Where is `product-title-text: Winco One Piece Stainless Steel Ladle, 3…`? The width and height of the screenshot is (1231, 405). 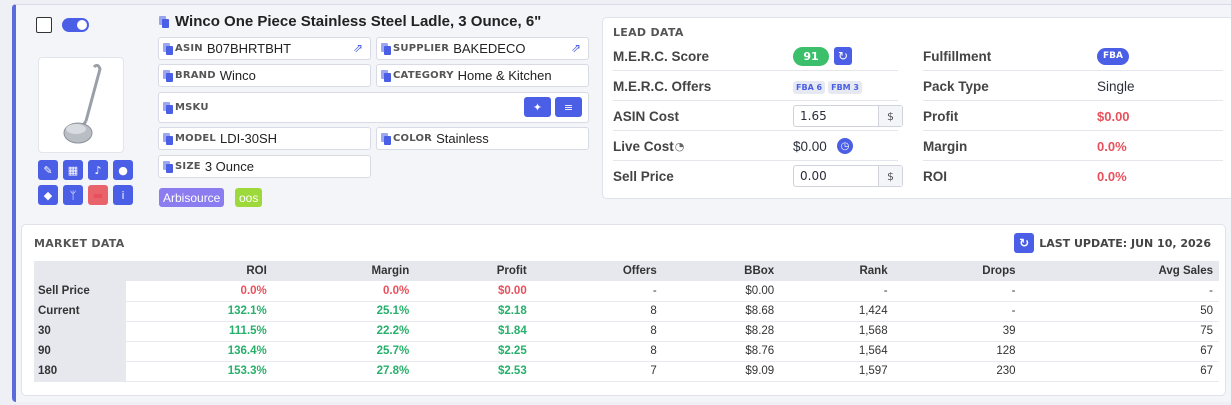
product-title-text: Winco One Piece Stainless Steel Ladle, 3… is located at coordinates (358, 21).